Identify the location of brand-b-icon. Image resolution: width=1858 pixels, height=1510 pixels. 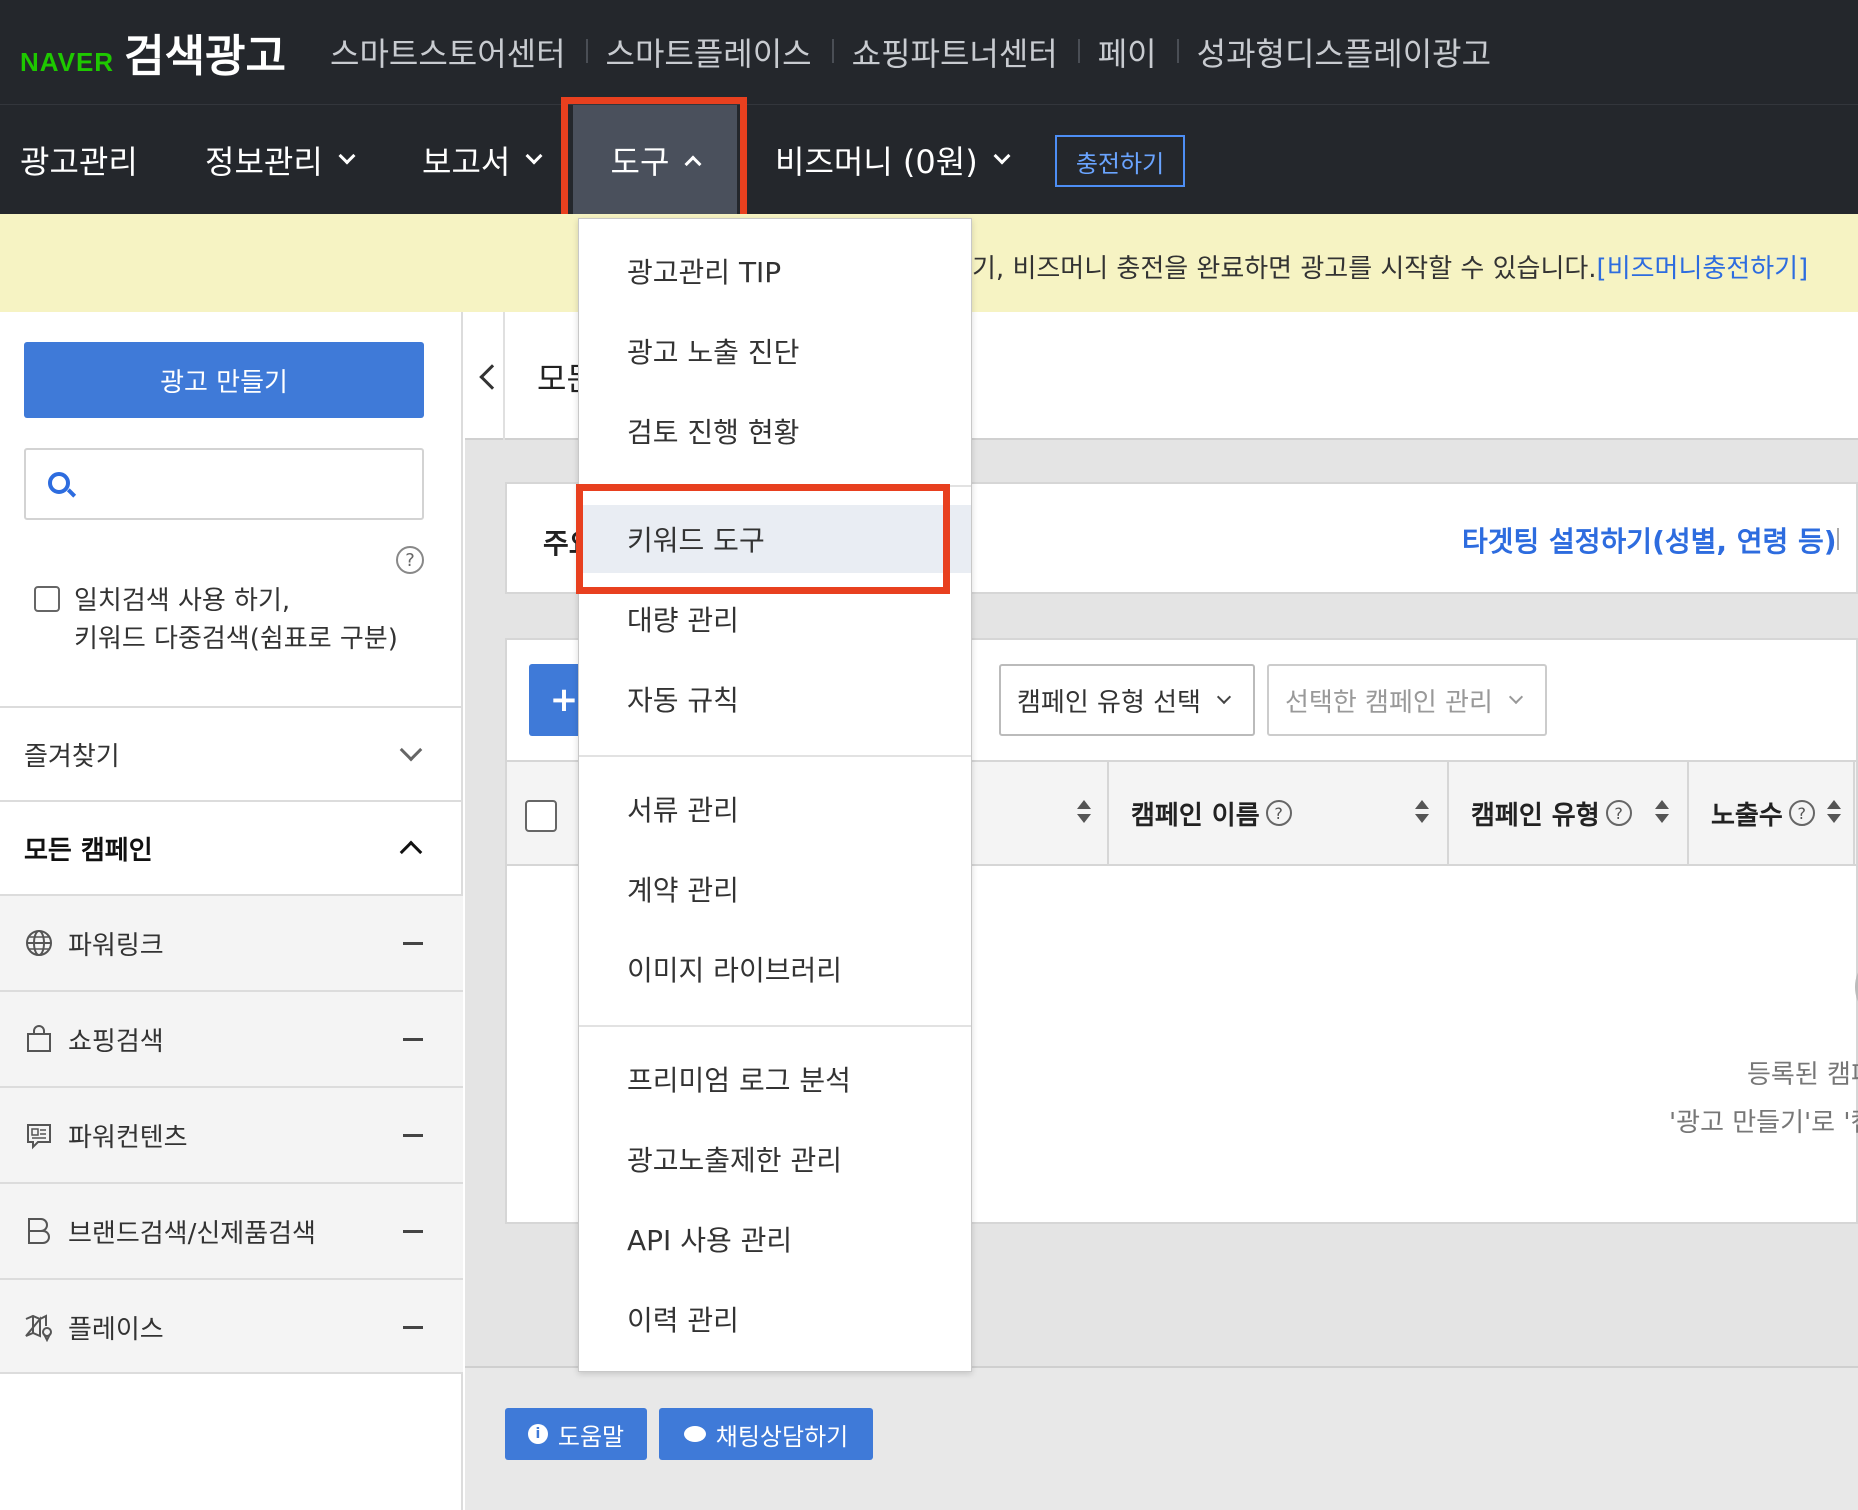
(39, 1231).